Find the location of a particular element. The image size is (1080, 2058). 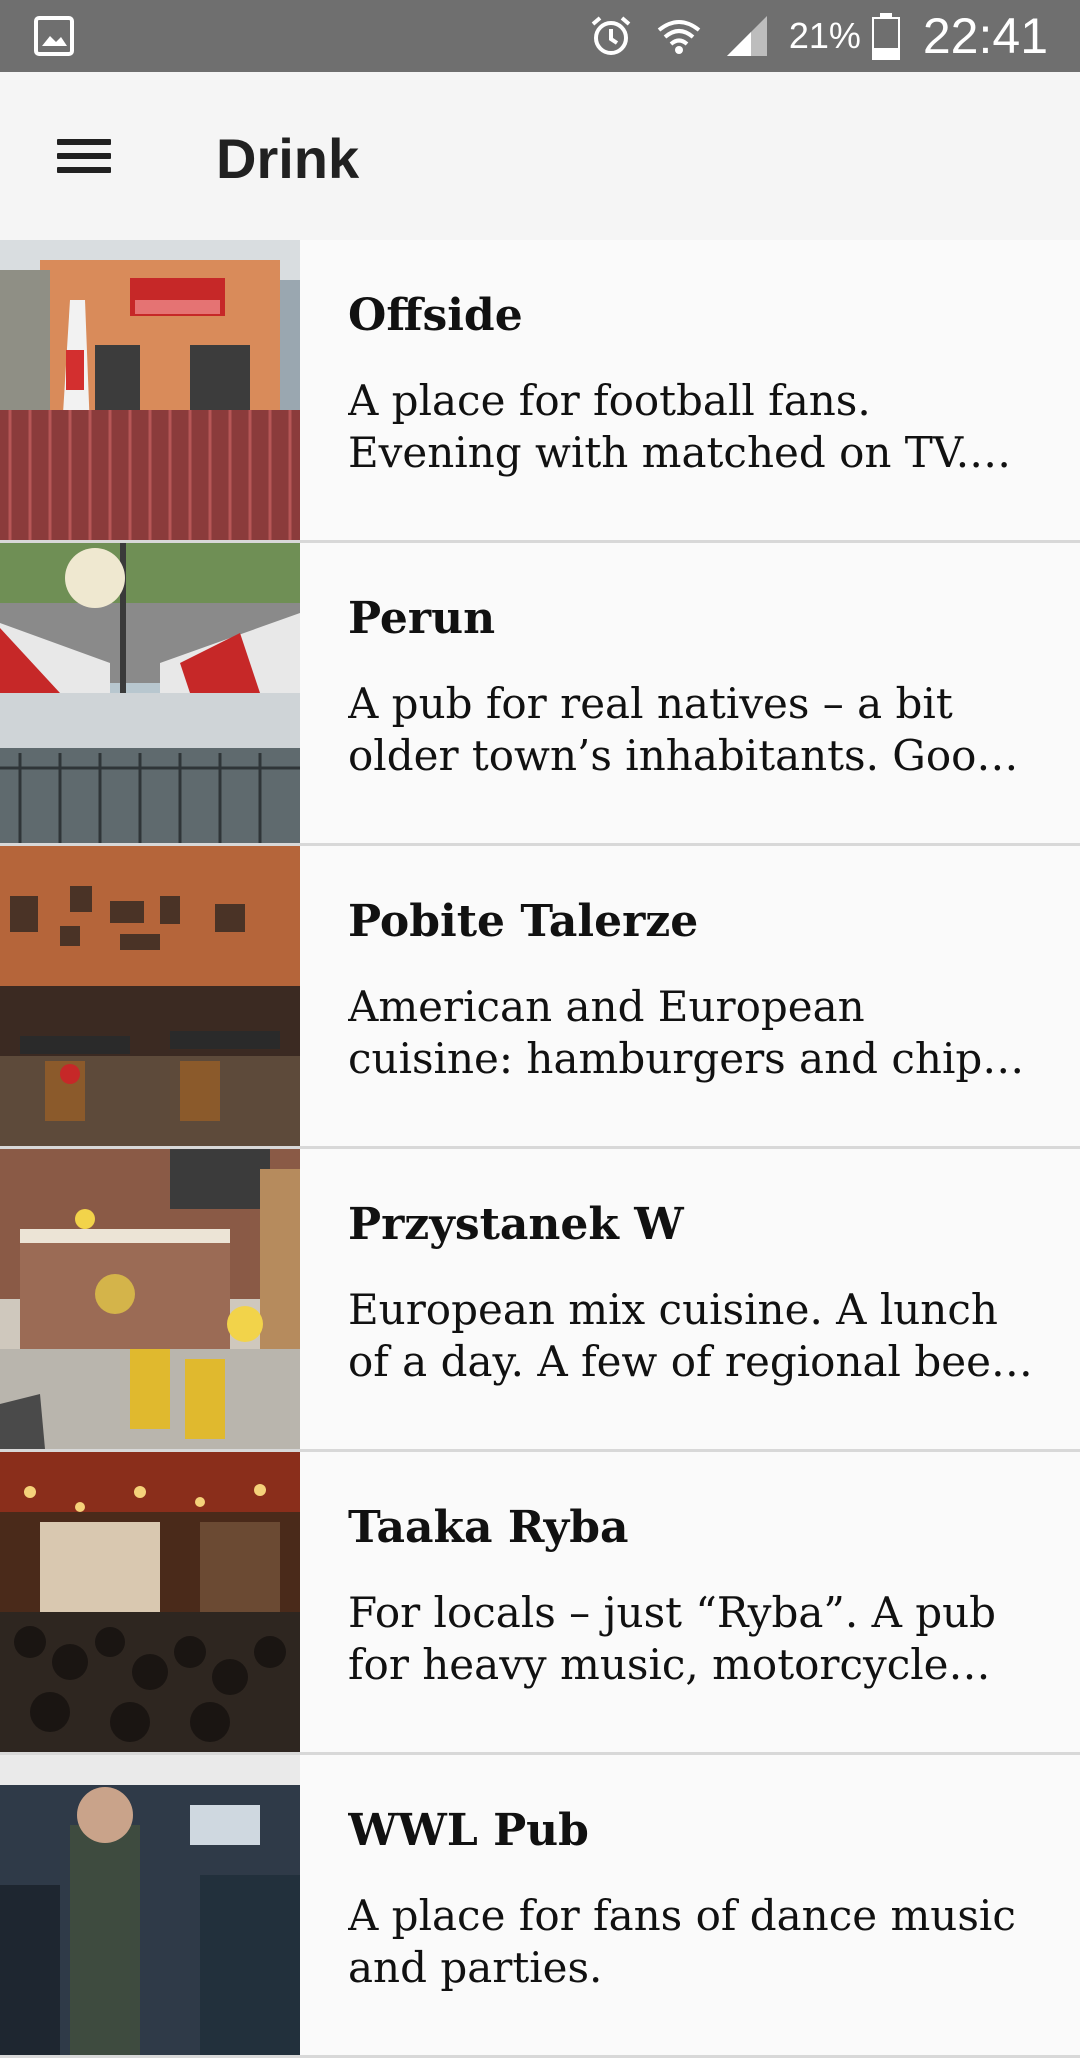

hamburger-menu-icon is located at coordinates (84, 156).